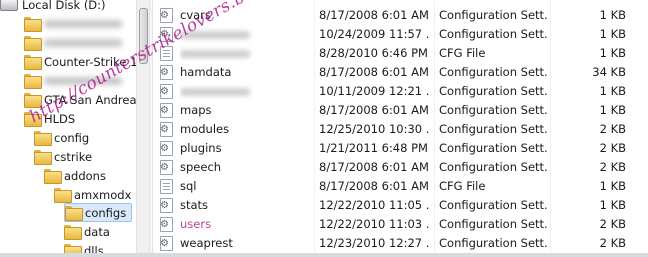 This screenshot has width=648, height=257. I want to click on tree-item-addons: addons, so click(75, 175).